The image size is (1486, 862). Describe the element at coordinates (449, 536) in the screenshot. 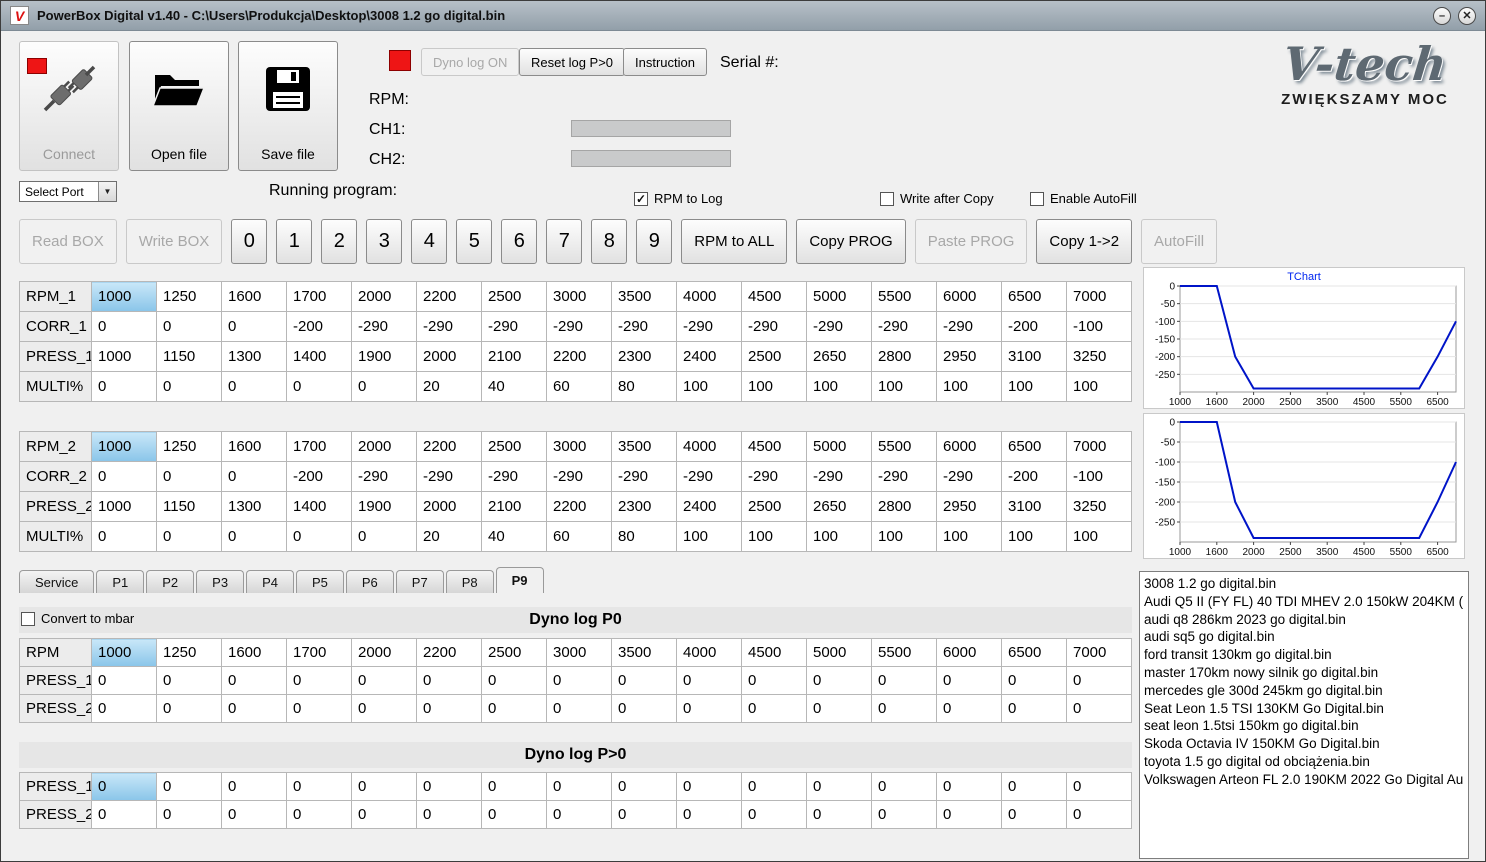

I see `cell: 20` at that location.